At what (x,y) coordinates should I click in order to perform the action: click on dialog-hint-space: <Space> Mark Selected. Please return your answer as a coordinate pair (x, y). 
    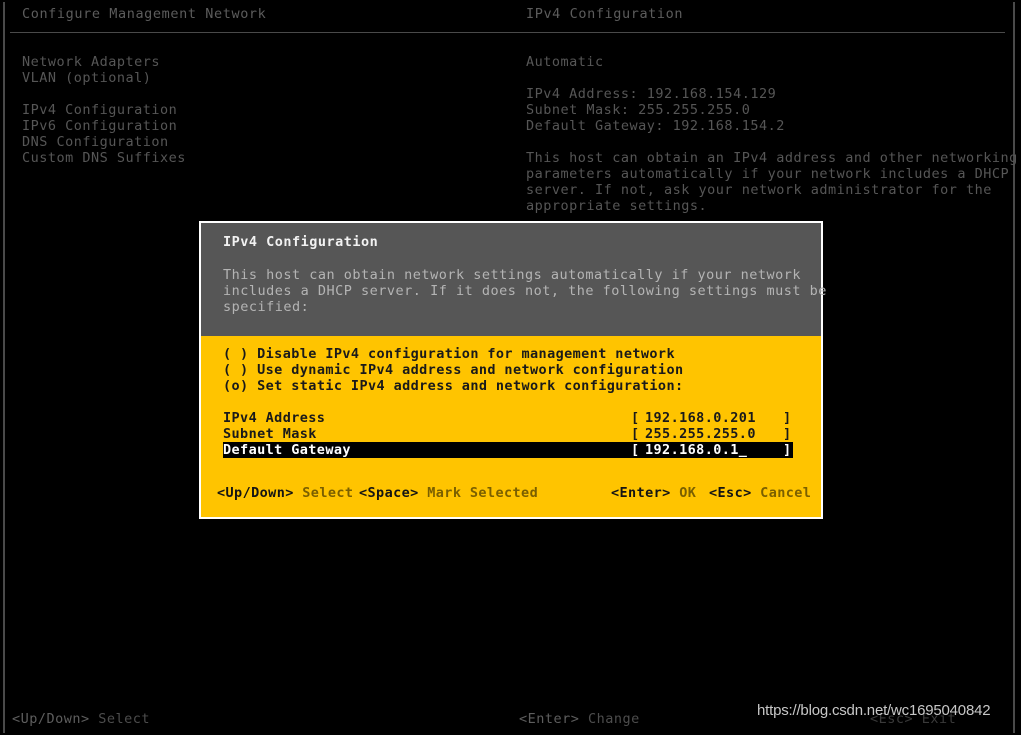
    Looking at the image, I should click on (448, 493).